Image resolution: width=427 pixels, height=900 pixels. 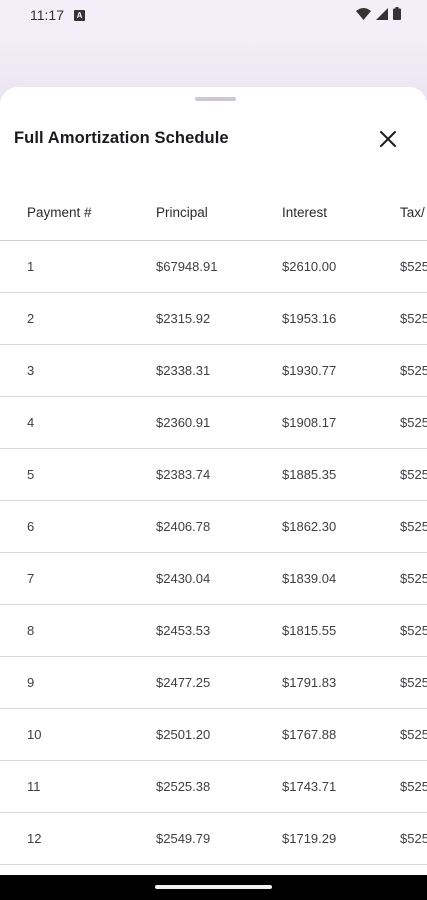 I want to click on signal-icon, so click(x=382, y=15).